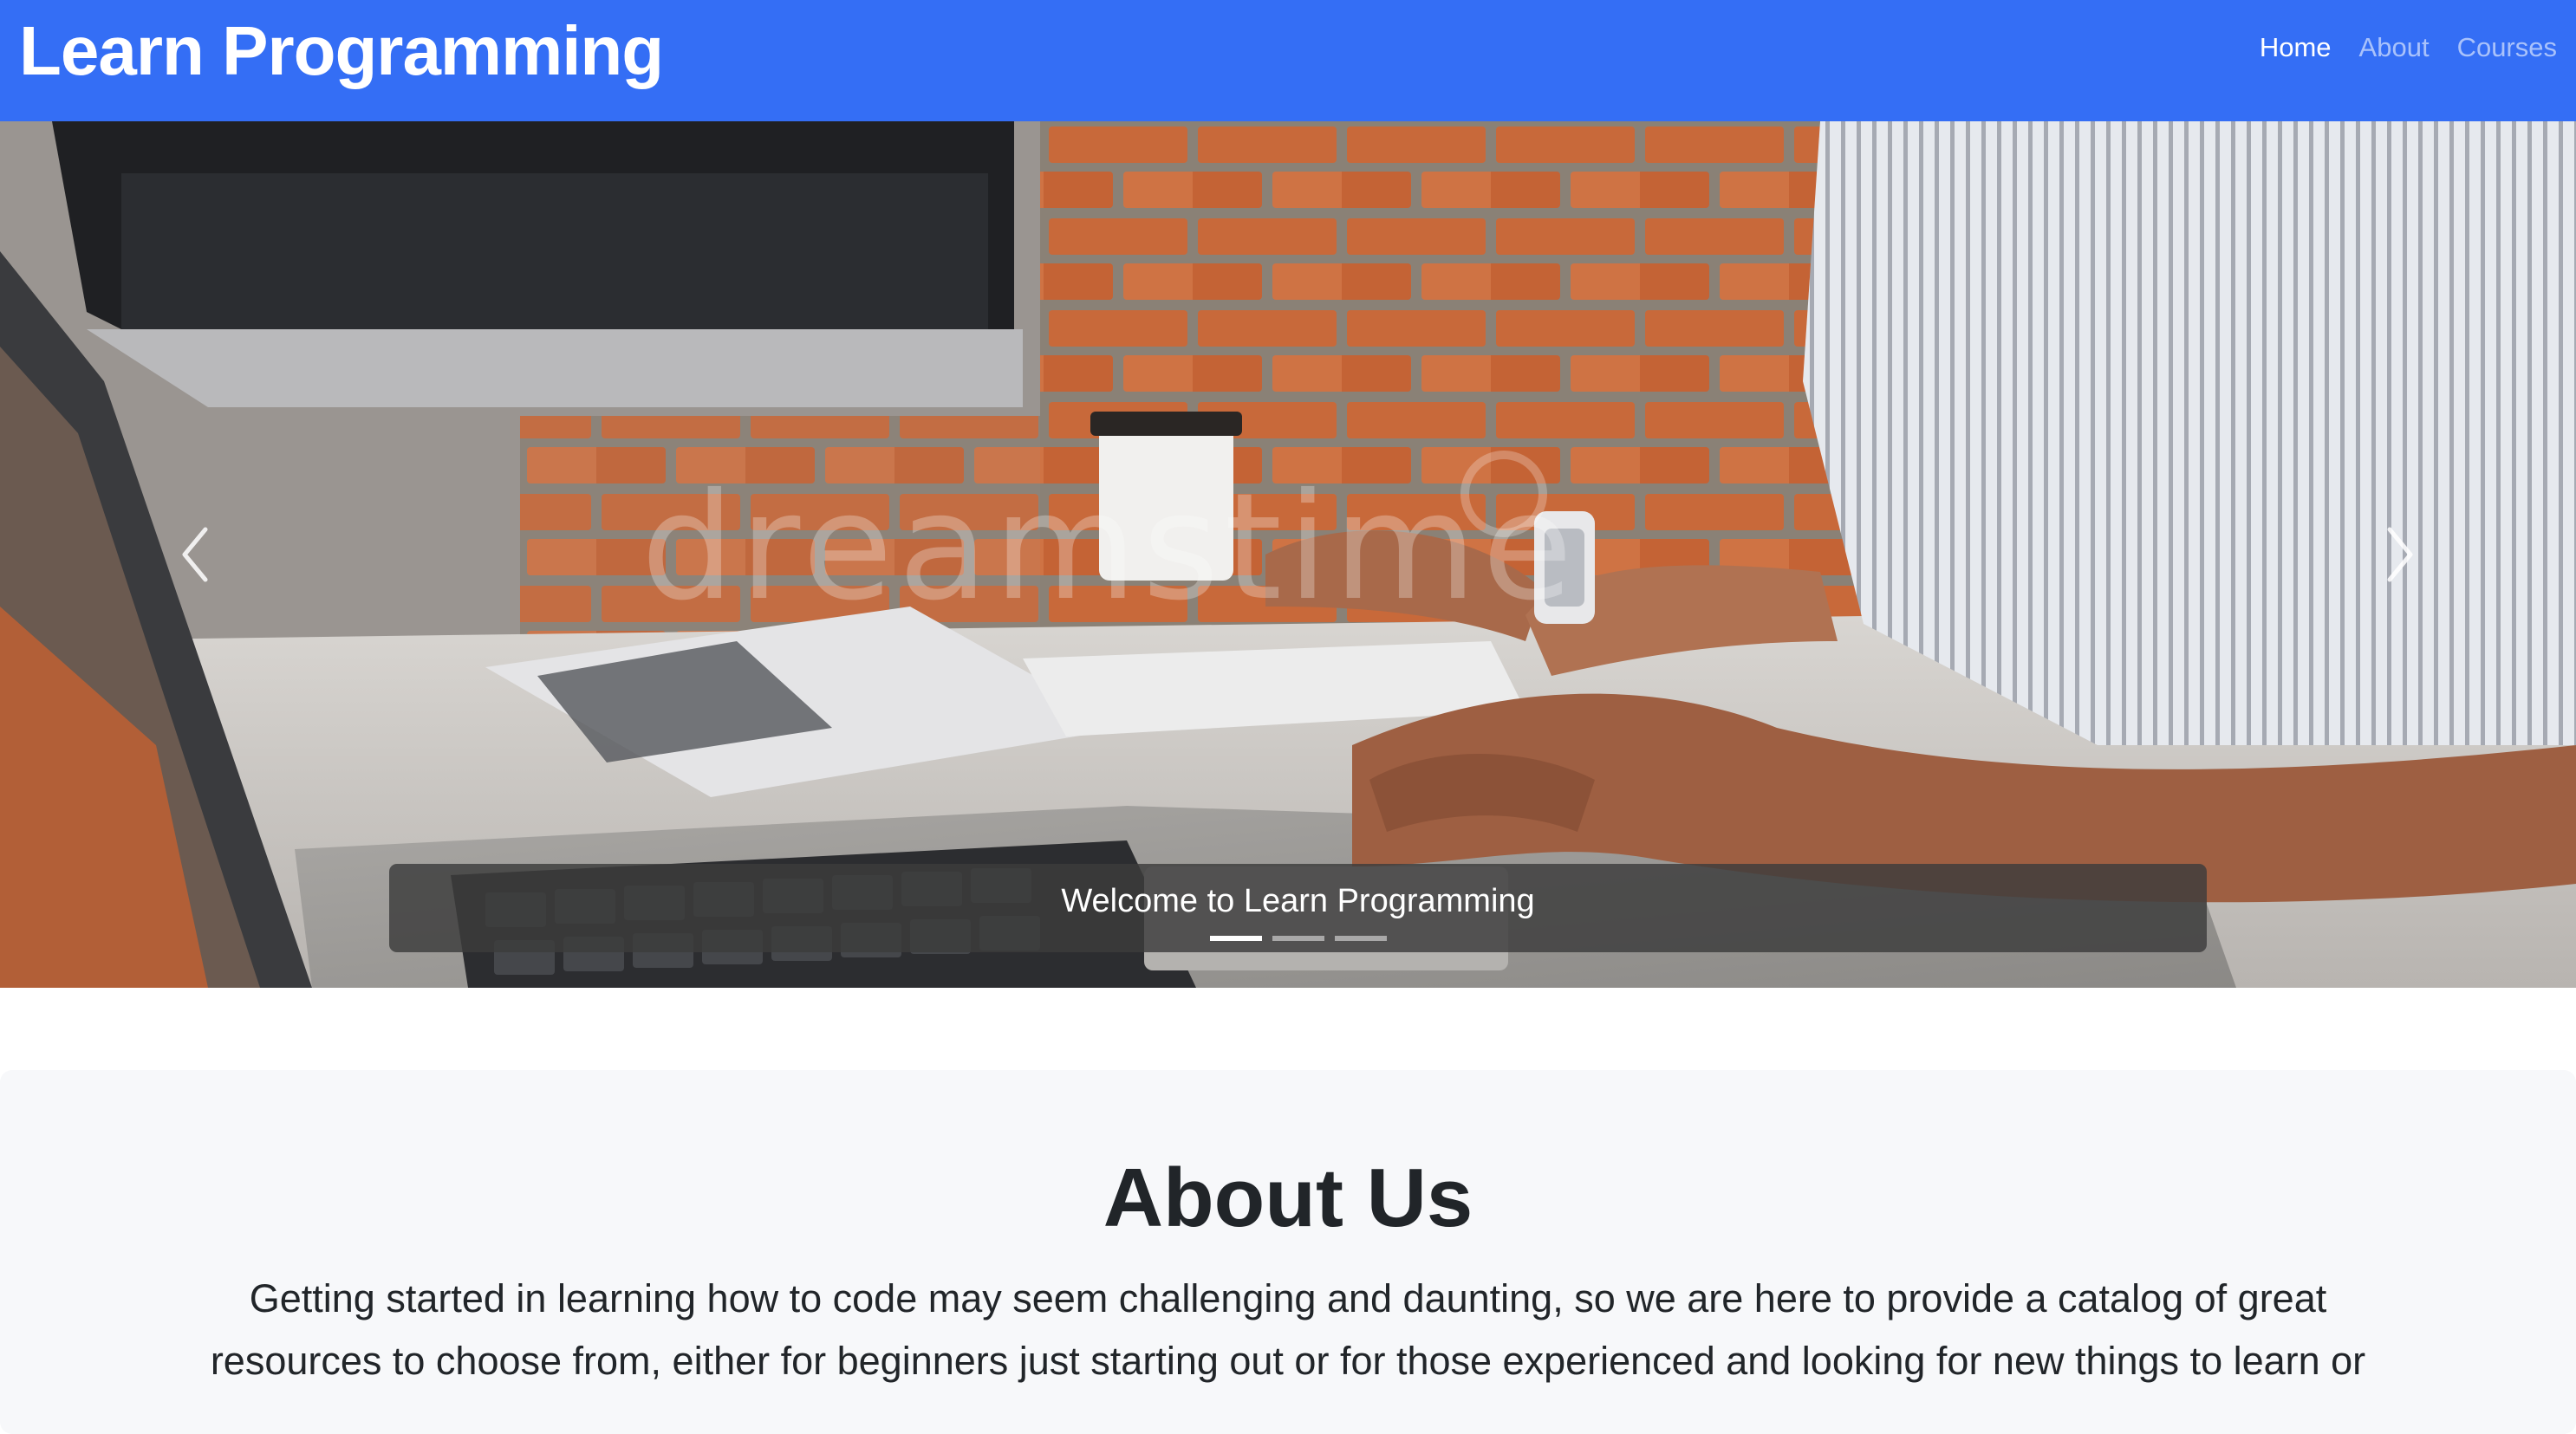 Image resolution: width=2576 pixels, height=1434 pixels. Describe the element at coordinates (1298, 901) in the screenshot. I see `carousel-caption-text: Welcome to Learn Programming` at that location.